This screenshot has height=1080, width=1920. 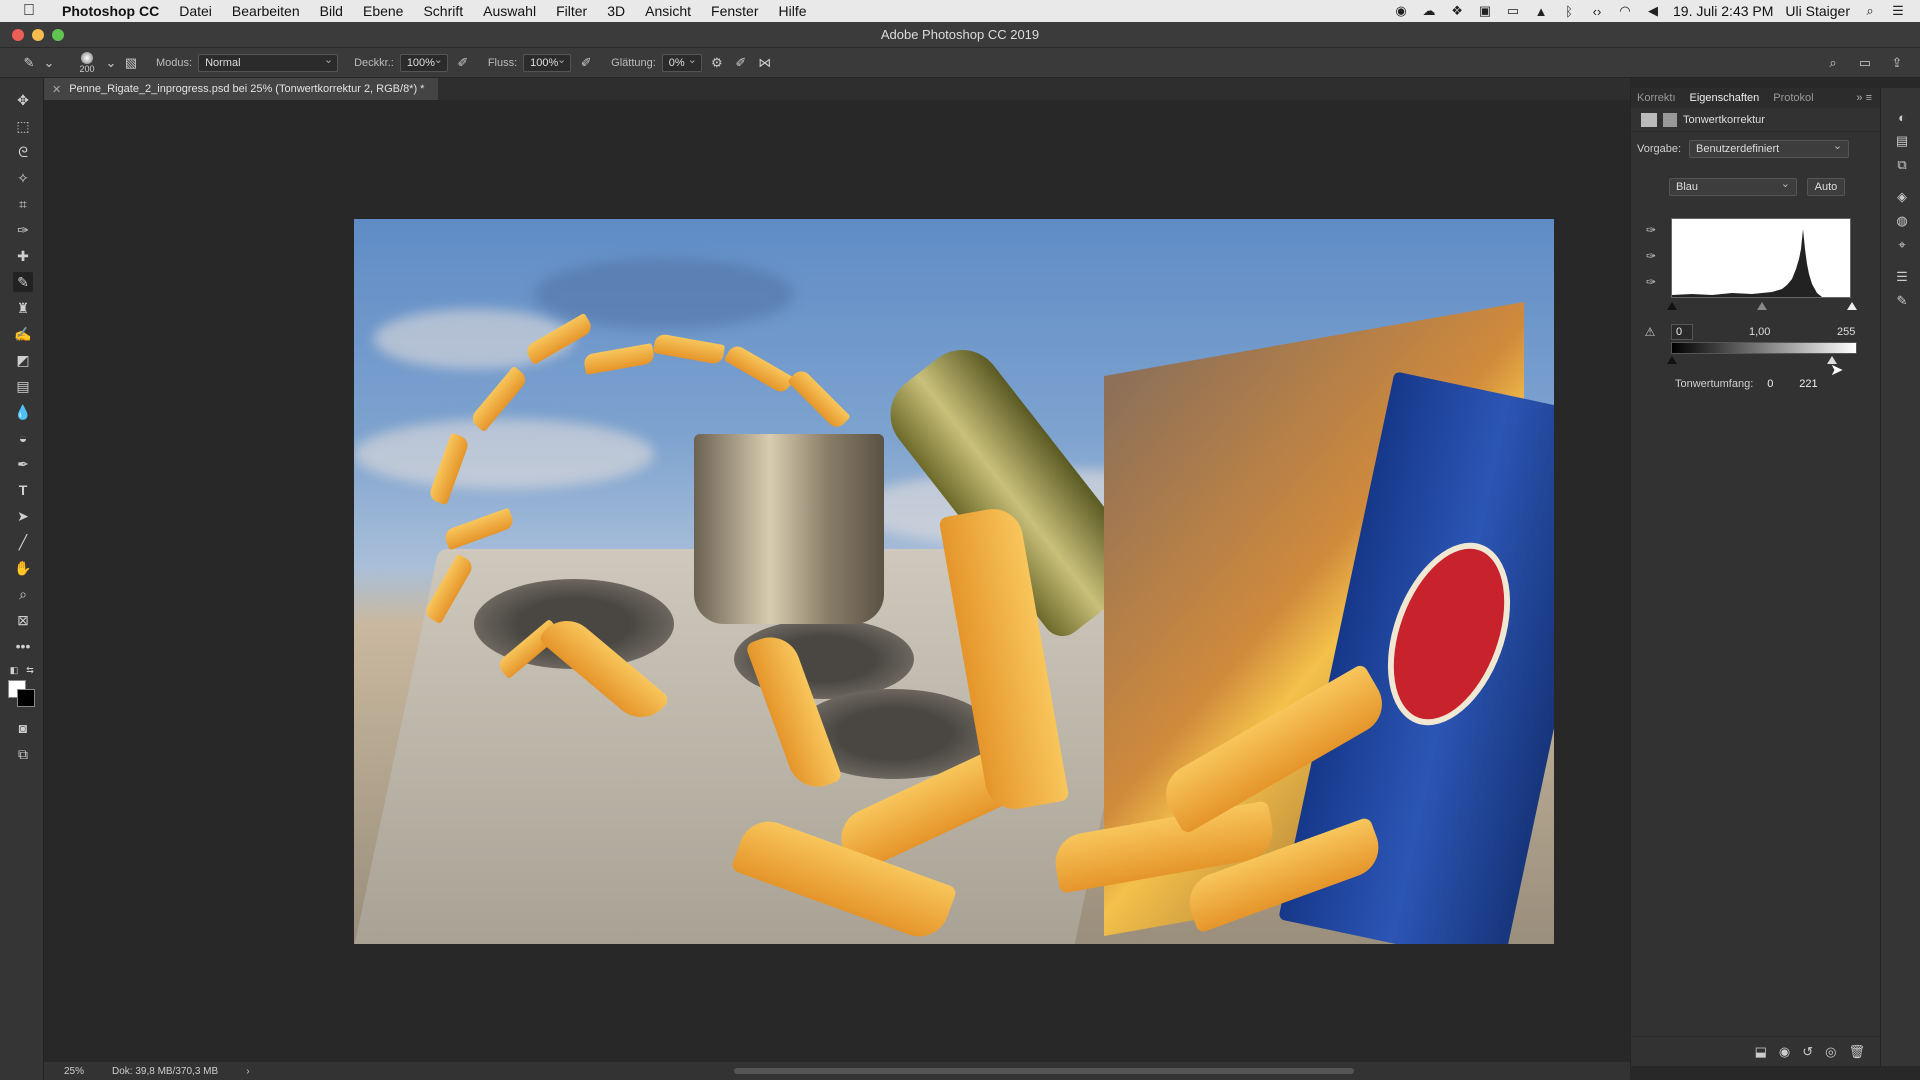 What do you see at coordinates (1807, 1052) in the screenshot?
I see `reset-icon: ↺` at bounding box center [1807, 1052].